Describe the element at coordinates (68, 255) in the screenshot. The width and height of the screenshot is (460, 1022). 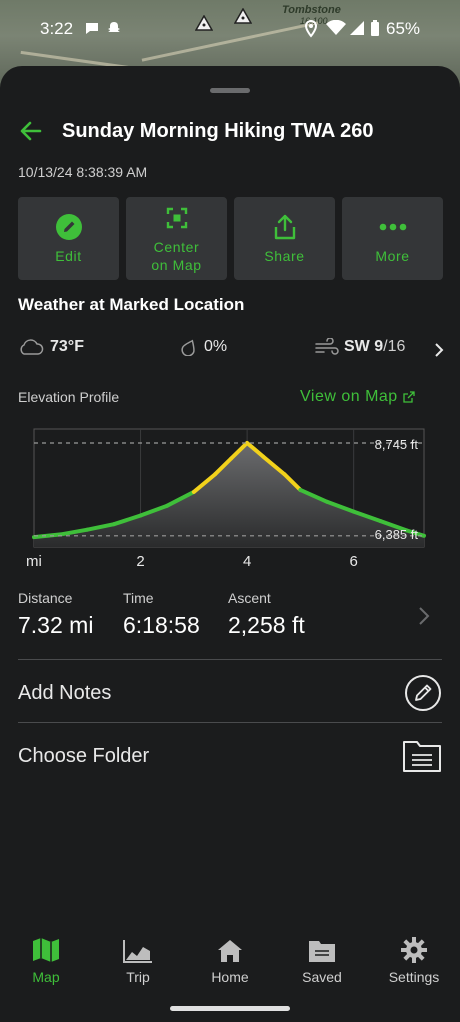
I see `edit-label: Edit` at that location.